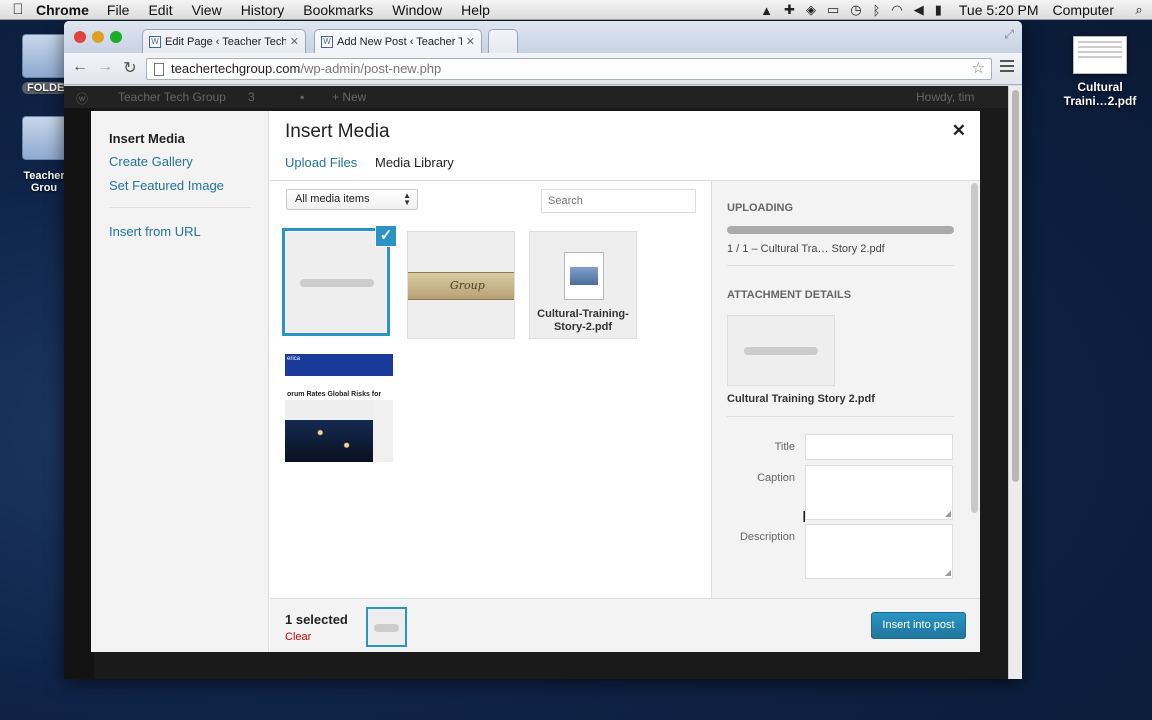 The width and height of the screenshot is (1152, 720). Describe the element at coordinates (1100, 72) in the screenshot. I see `desktop-pdf-file: Cultural Traini…2.pdf` at that location.